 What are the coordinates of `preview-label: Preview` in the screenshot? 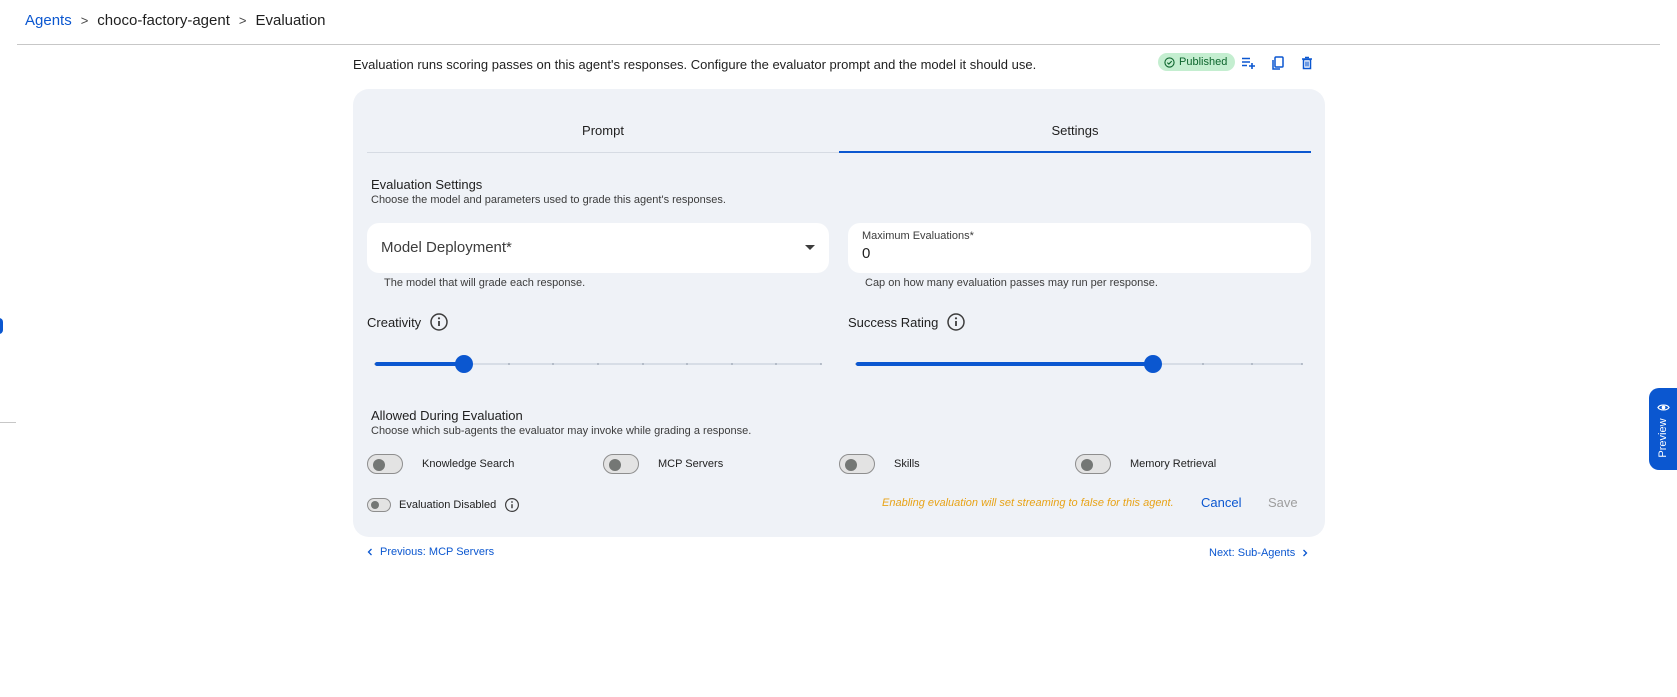 It's located at (1663, 438).